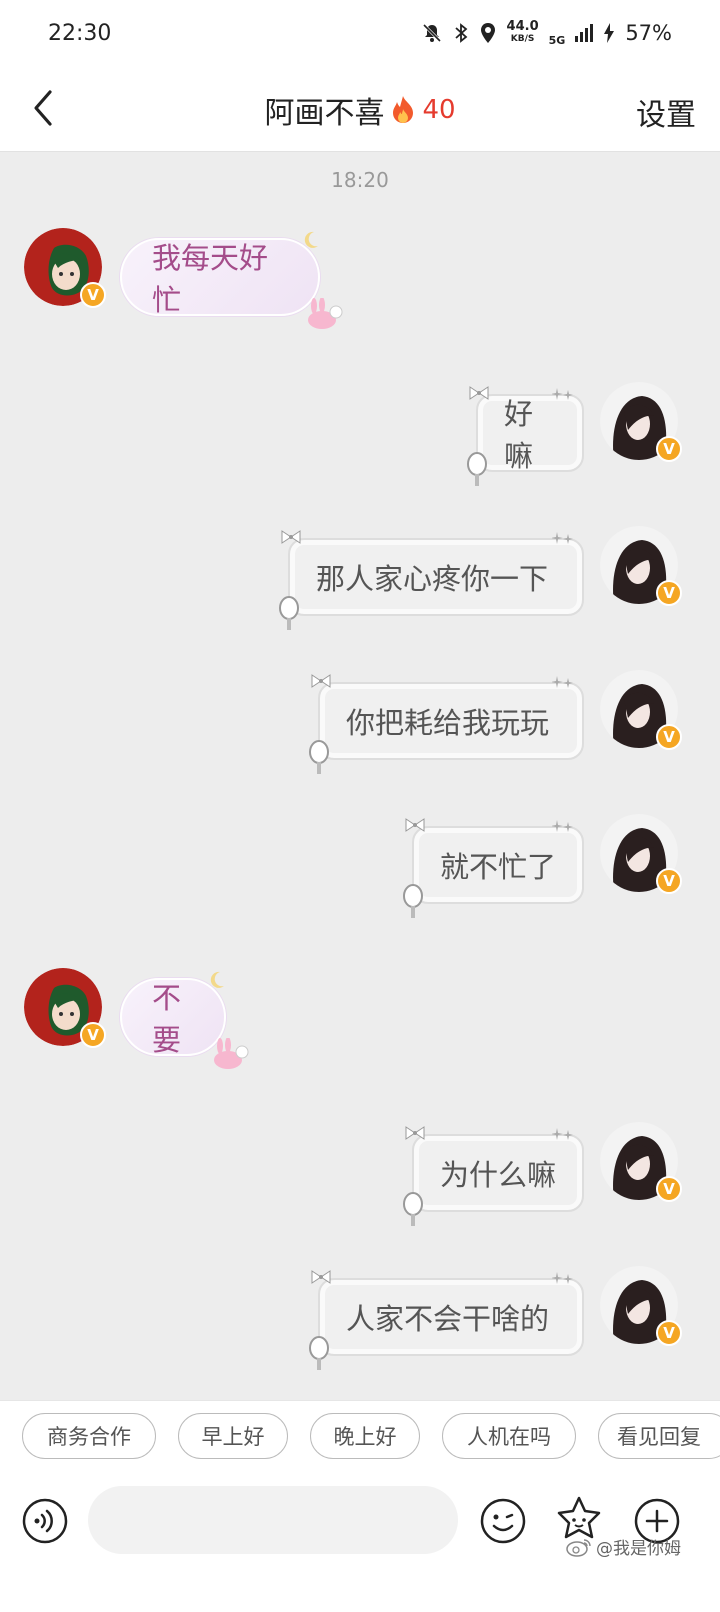 This screenshot has height=1612, width=720. I want to click on weibo-logo-icon, so click(578, 1547).